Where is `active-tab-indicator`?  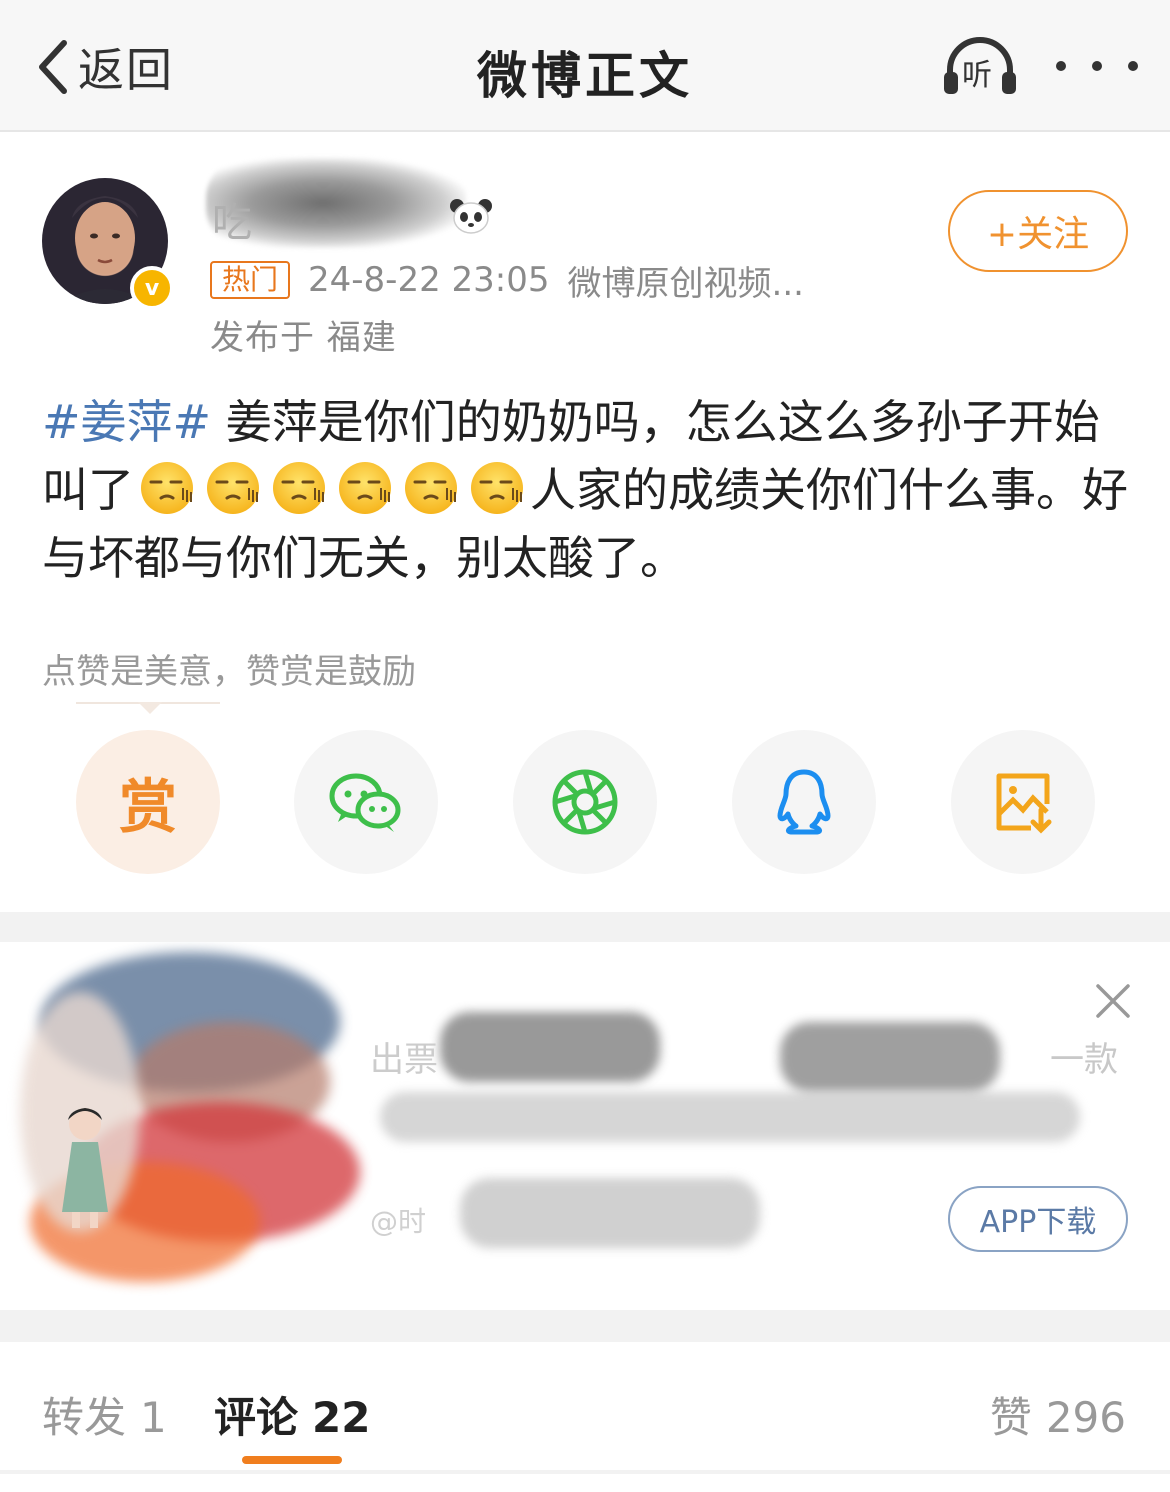 active-tab-indicator is located at coordinates (292, 1460).